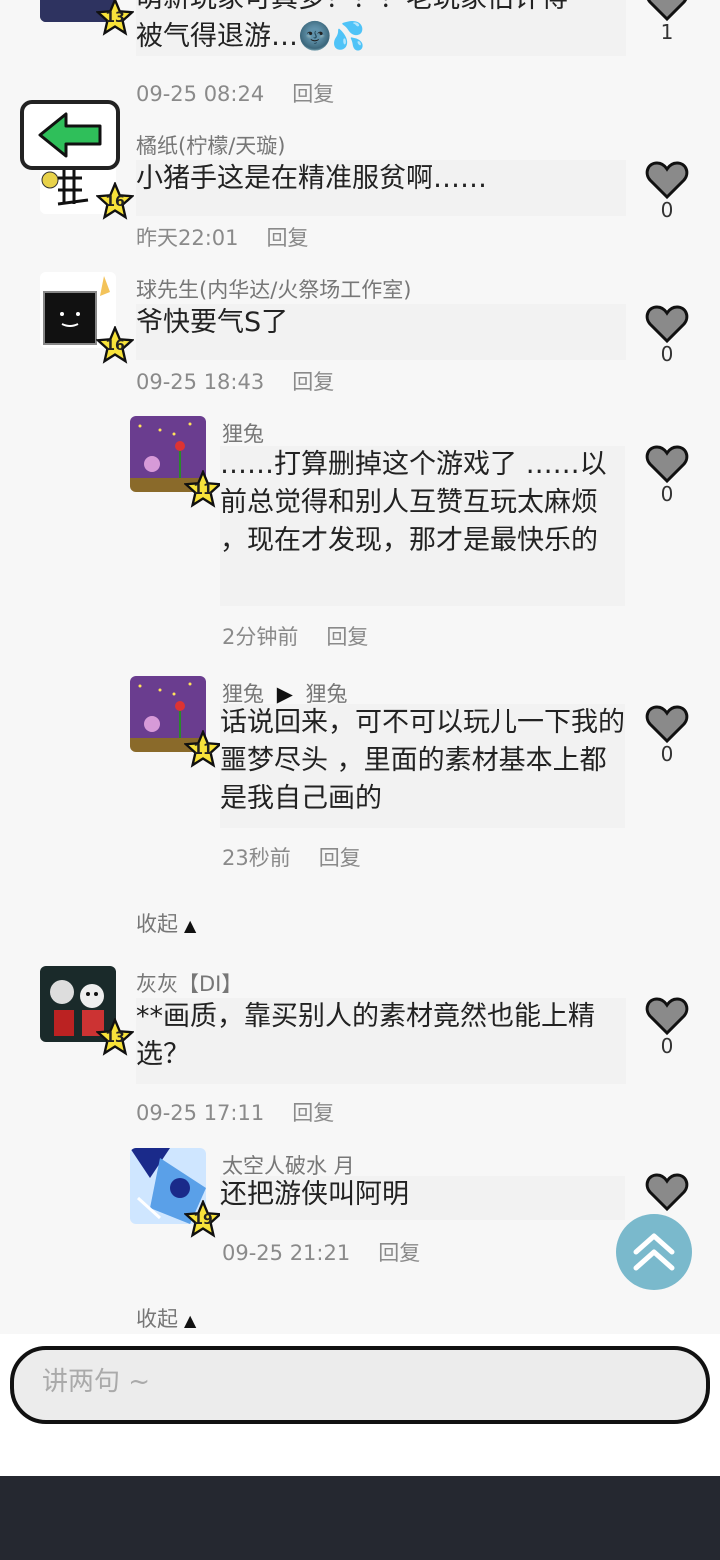 The width and height of the screenshot is (720, 1560). I want to click on back-arrow-icon, so click(70, 135).